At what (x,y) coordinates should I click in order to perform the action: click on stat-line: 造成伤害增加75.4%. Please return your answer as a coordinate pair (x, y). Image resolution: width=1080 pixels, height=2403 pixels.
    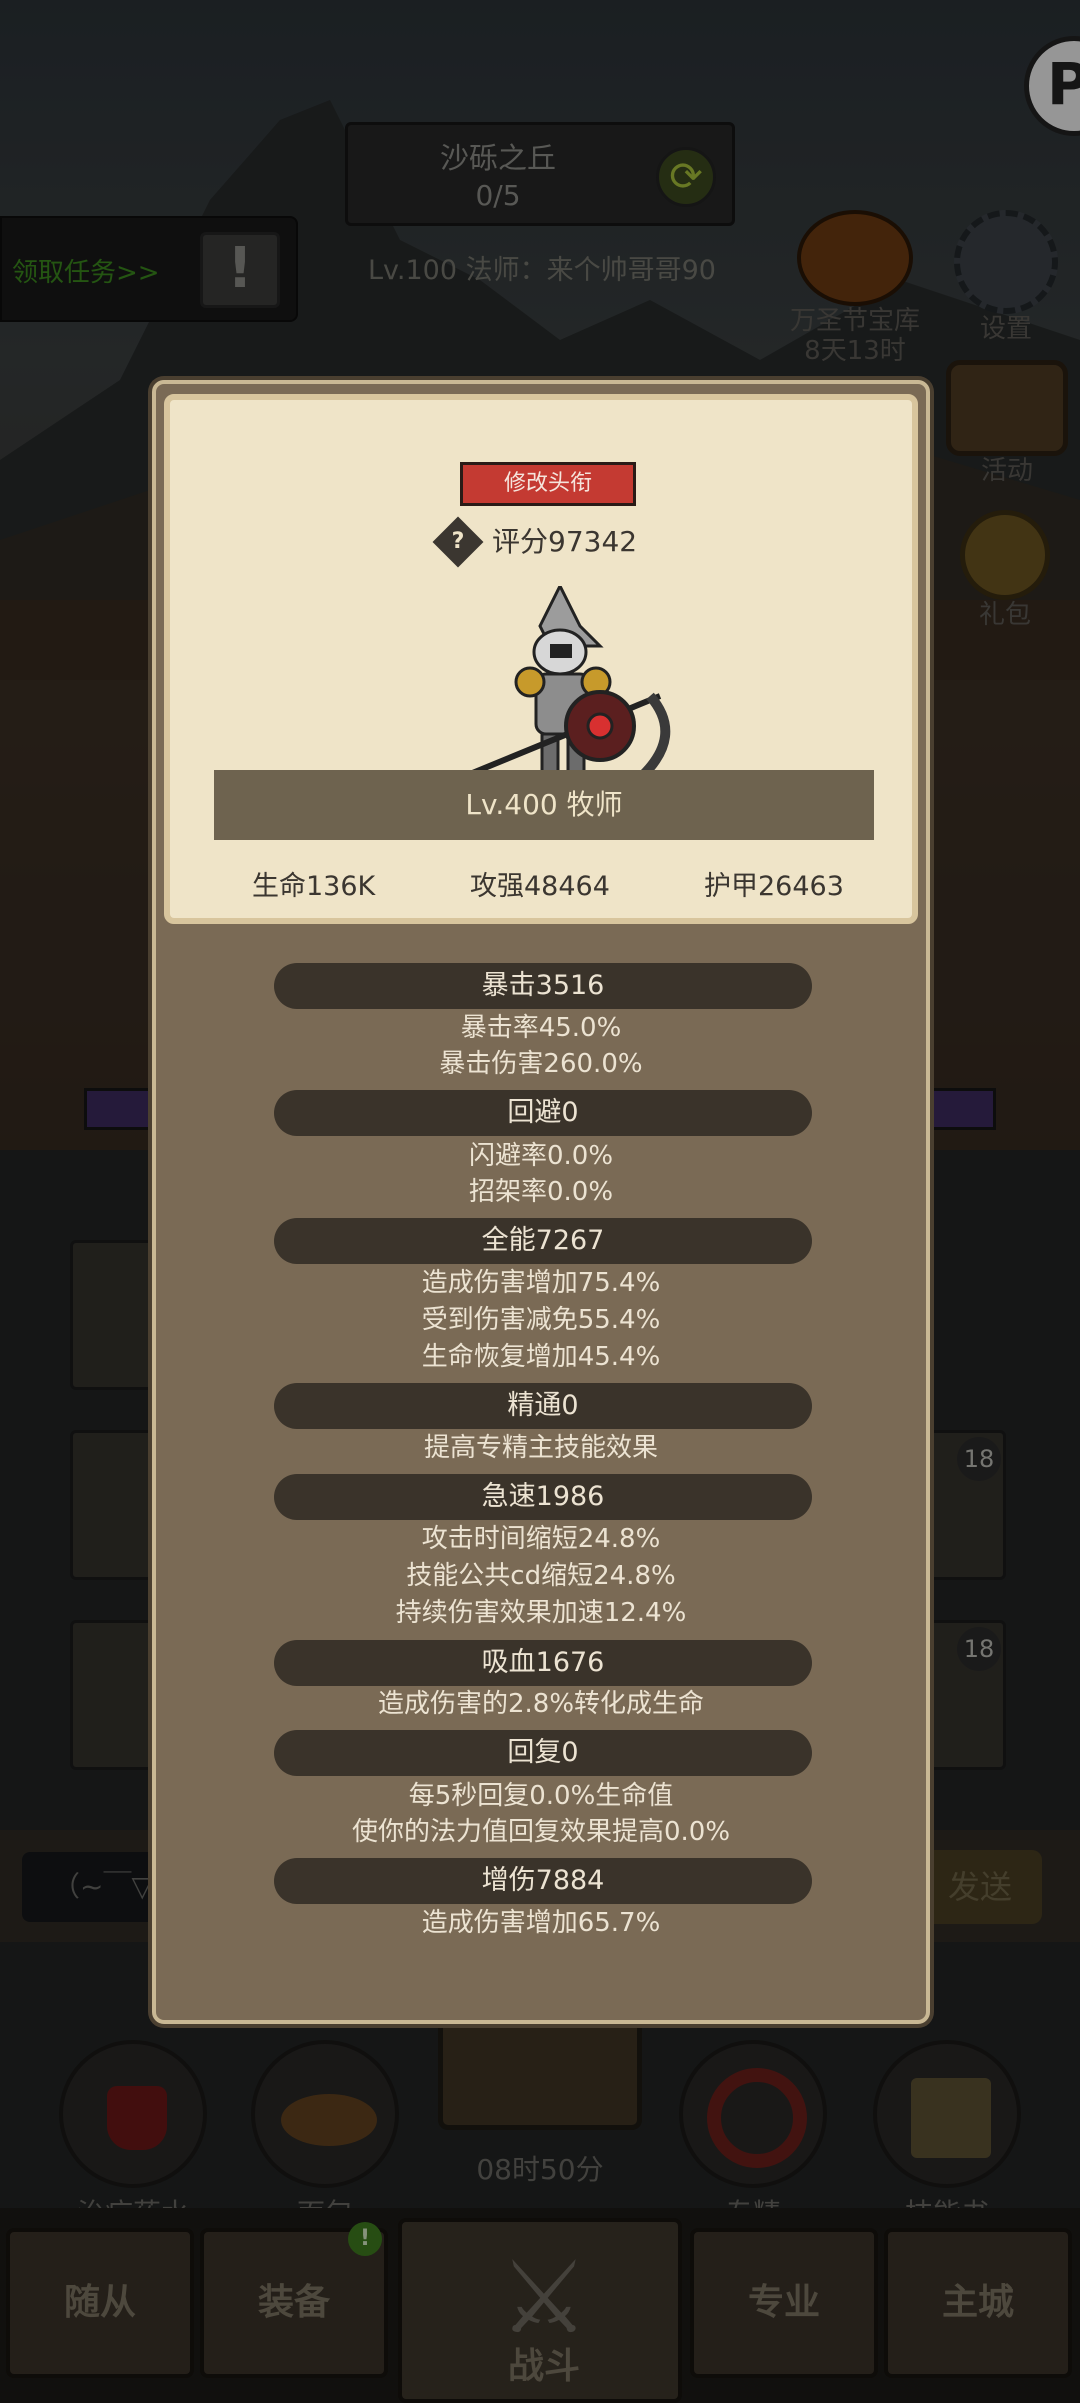
    Looking at the image, I should click on (541, 1283).